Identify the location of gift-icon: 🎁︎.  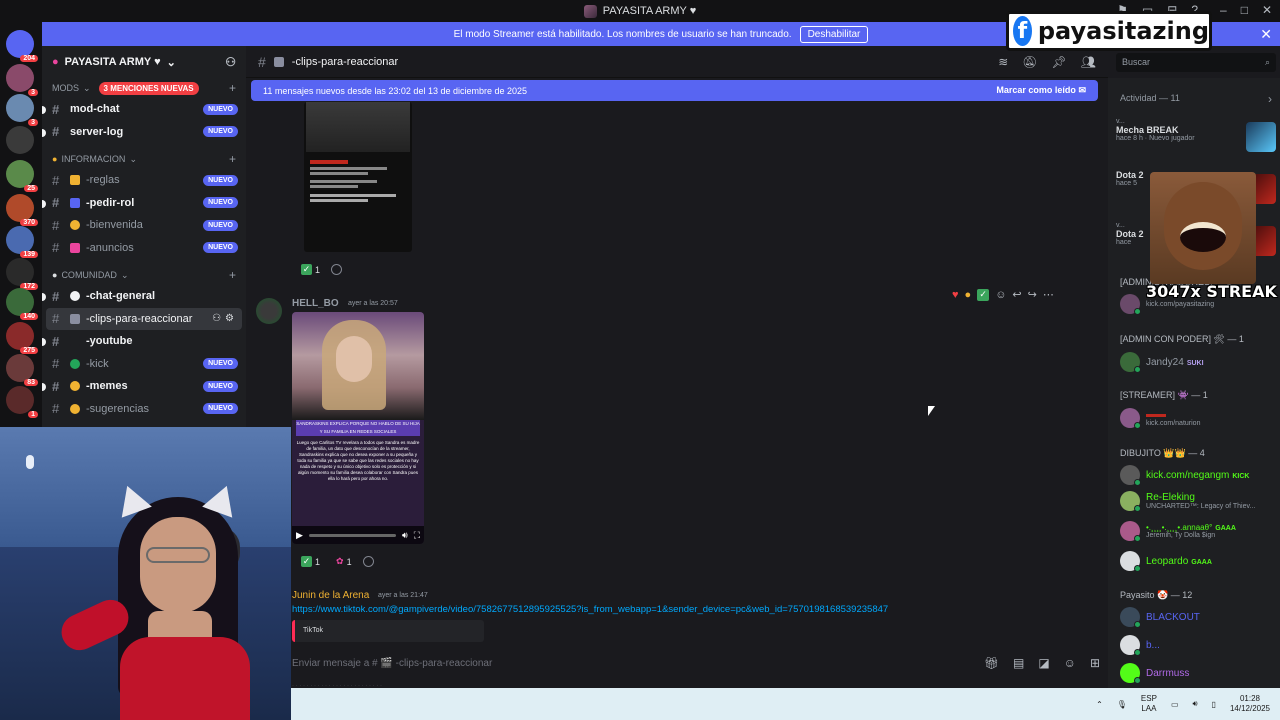
(991, 663).